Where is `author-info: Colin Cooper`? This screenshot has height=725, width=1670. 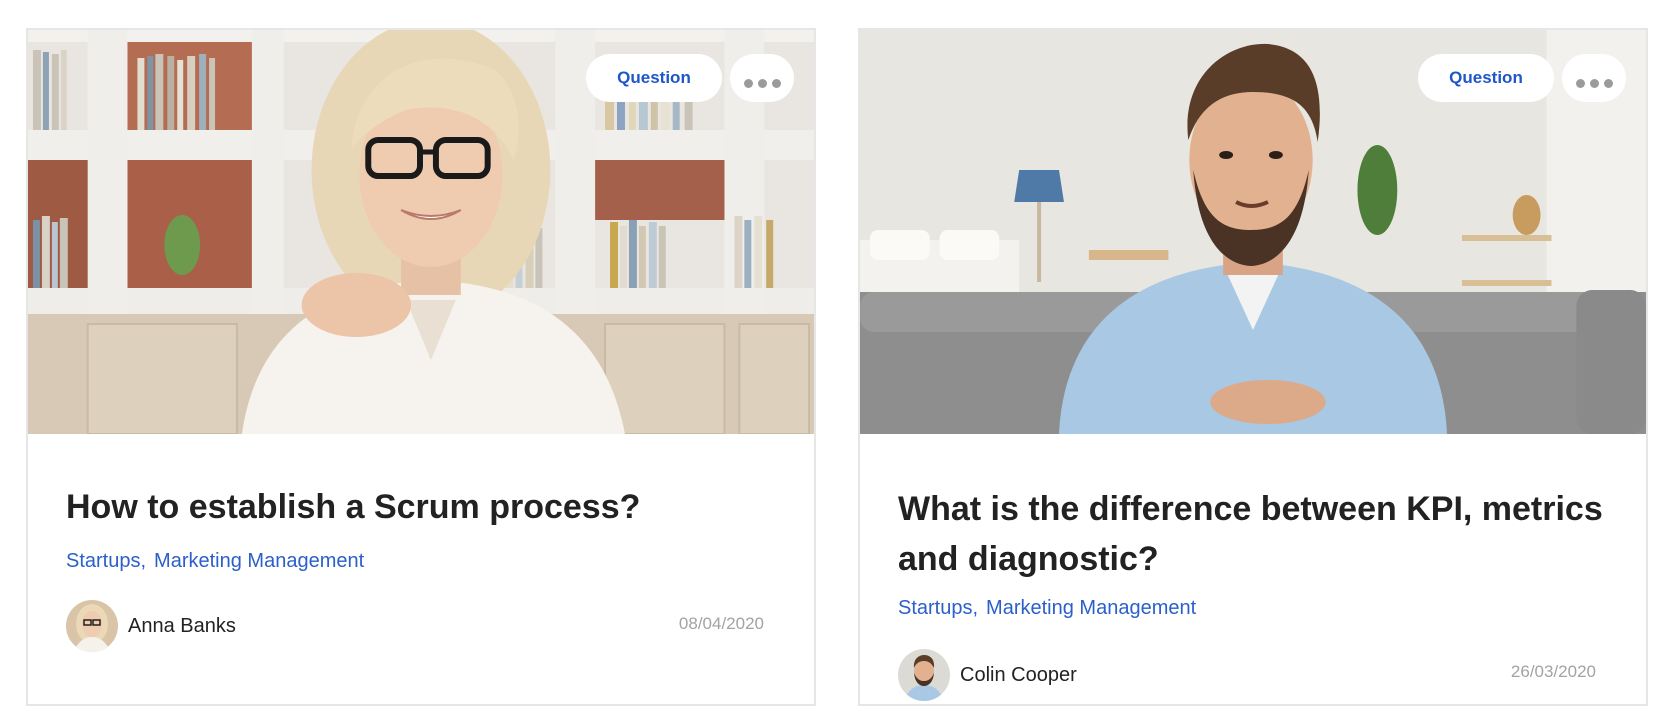
author-info: Colin Cooper is located at coordinates (987, 675).